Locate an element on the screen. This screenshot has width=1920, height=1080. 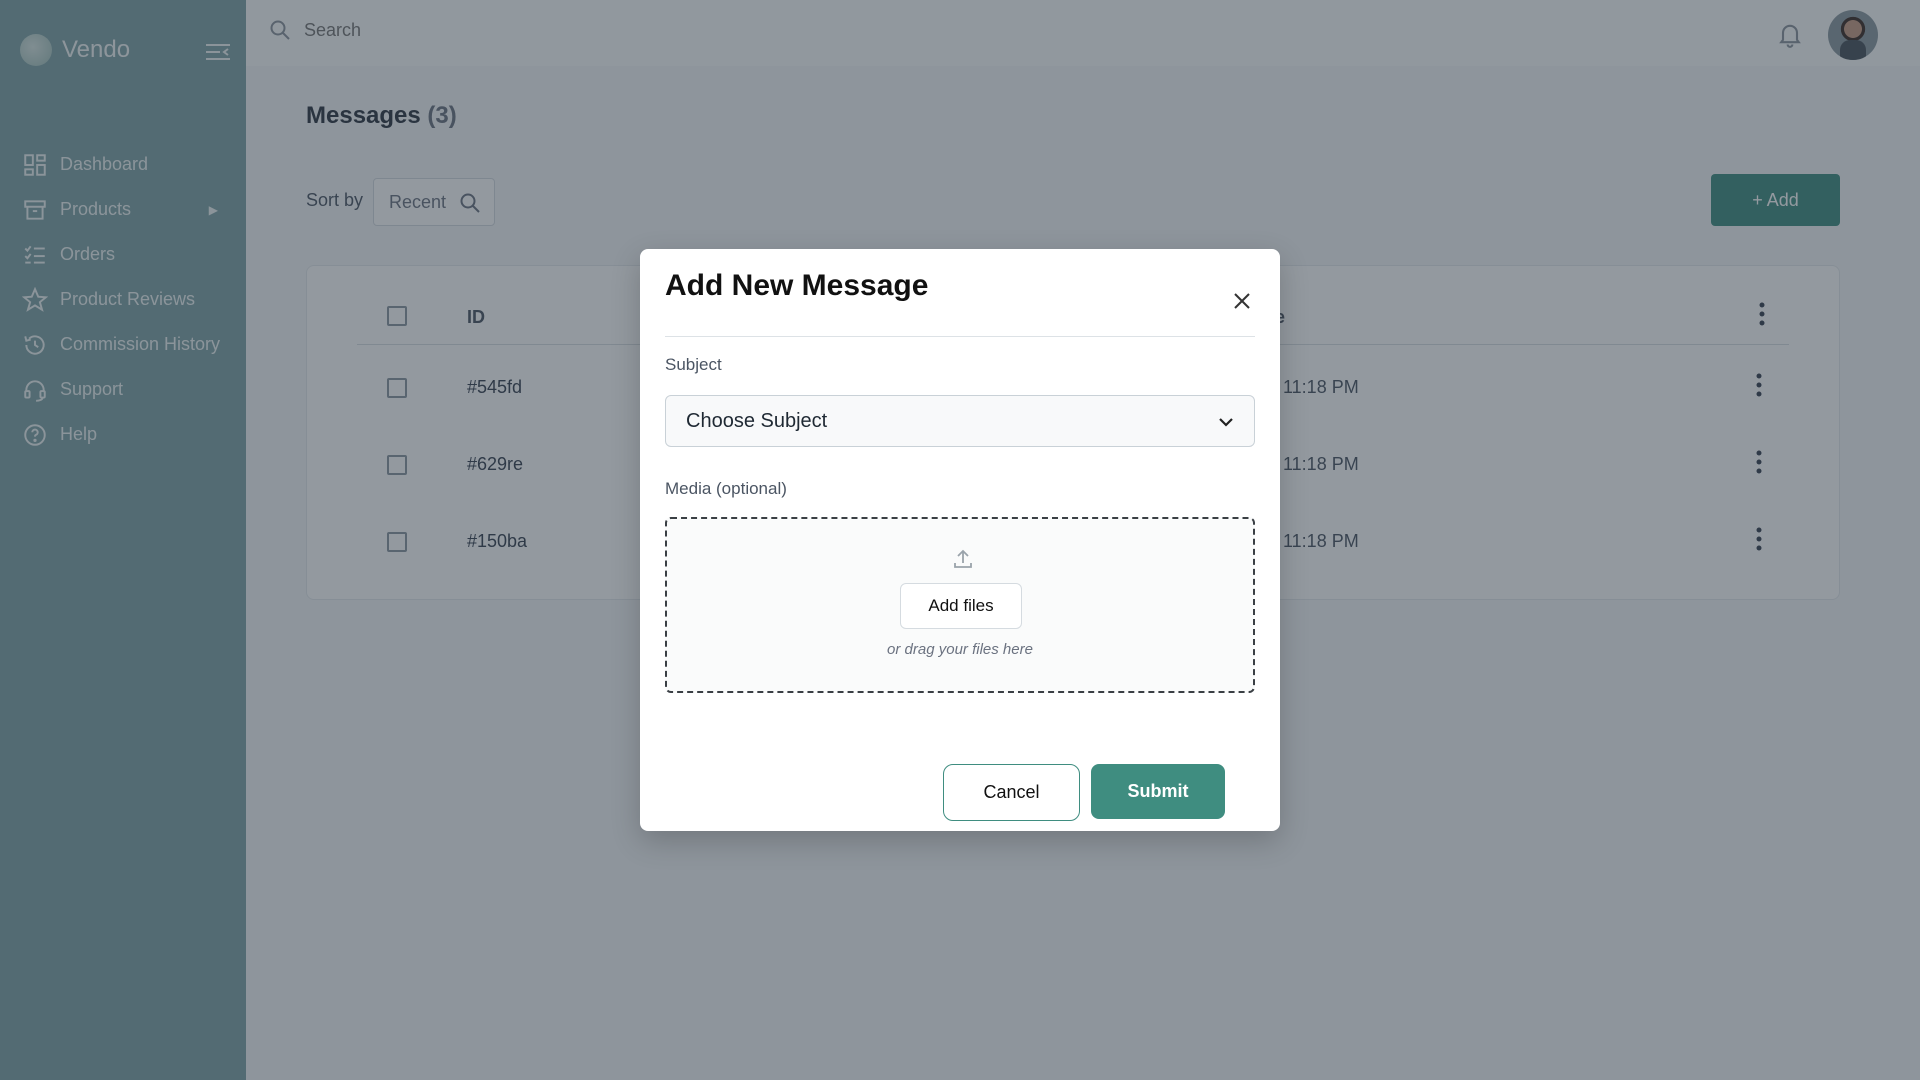
submit-button: Submit is located at coordinates (1158, 791).